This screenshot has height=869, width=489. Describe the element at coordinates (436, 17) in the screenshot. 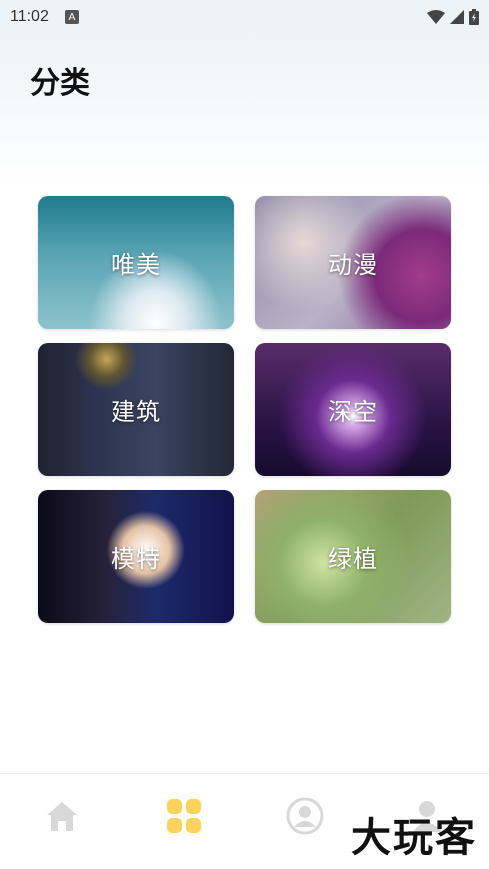

I see `wifi-icon` at that location.